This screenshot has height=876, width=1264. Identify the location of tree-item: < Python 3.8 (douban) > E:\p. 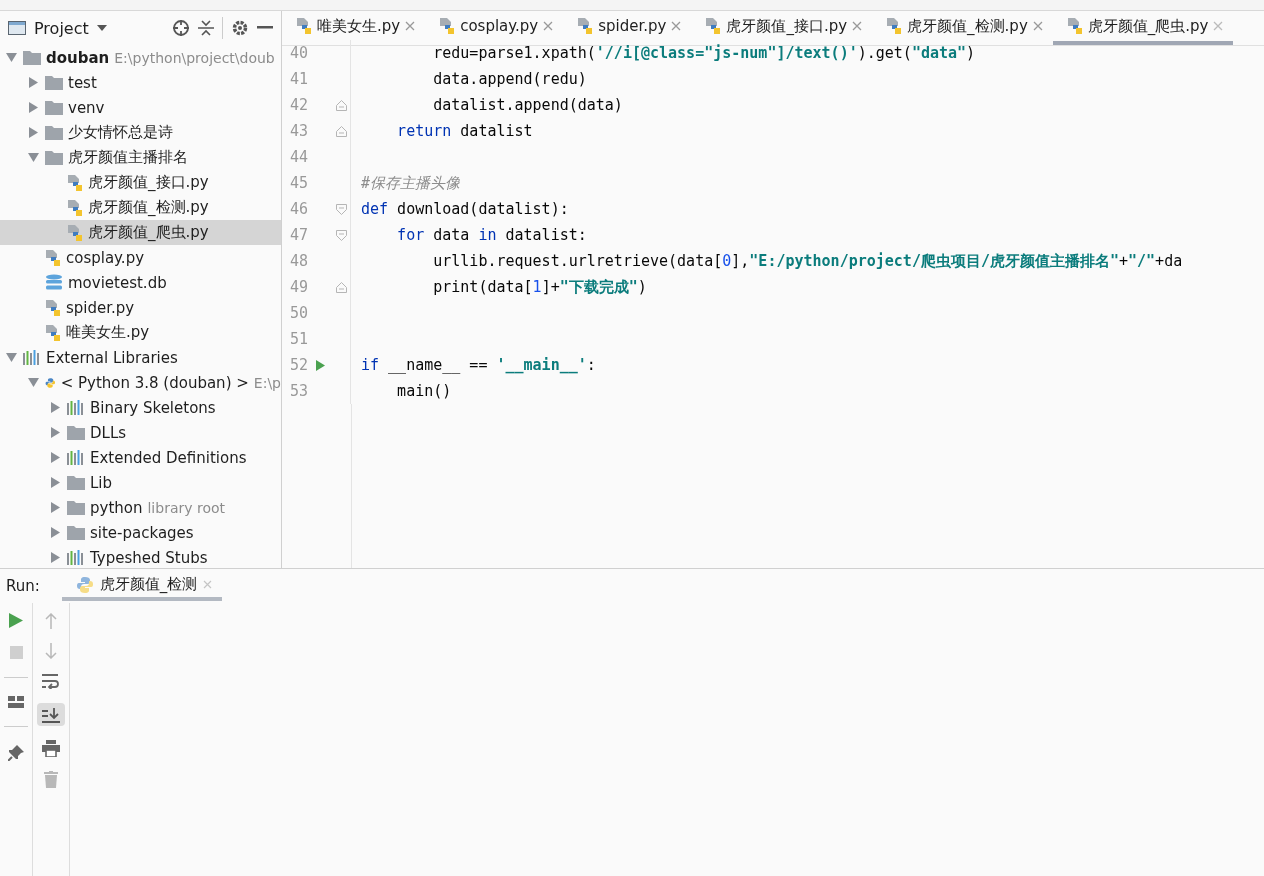
(140, 382).